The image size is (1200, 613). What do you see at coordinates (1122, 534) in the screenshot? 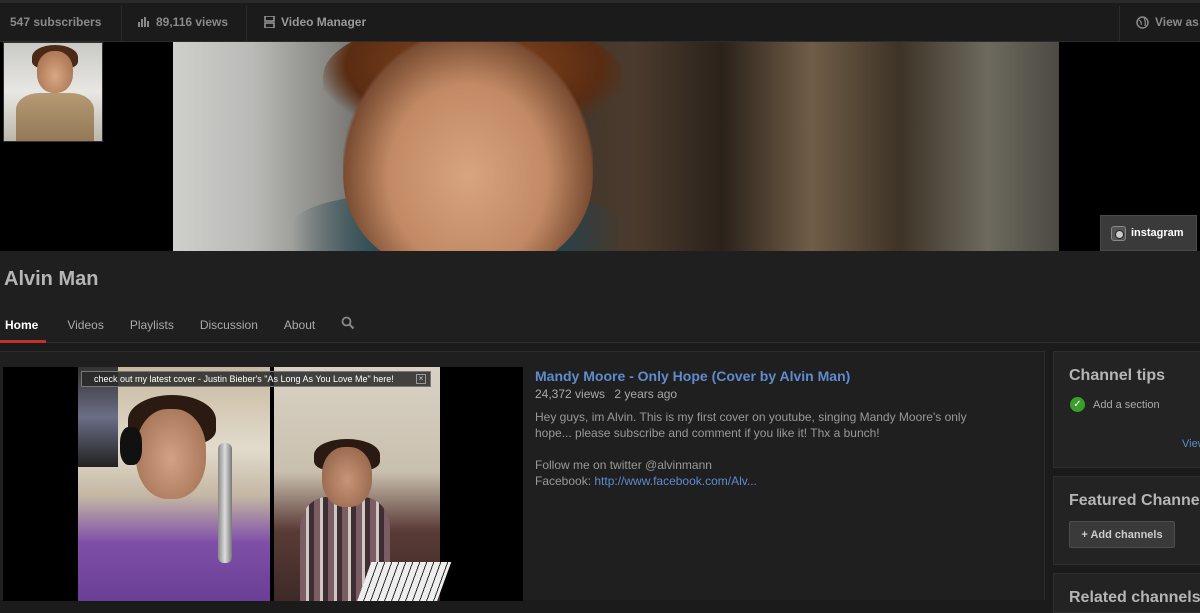
I see `add-channels-button: + Add channels` at bounding box center [1122, 534].